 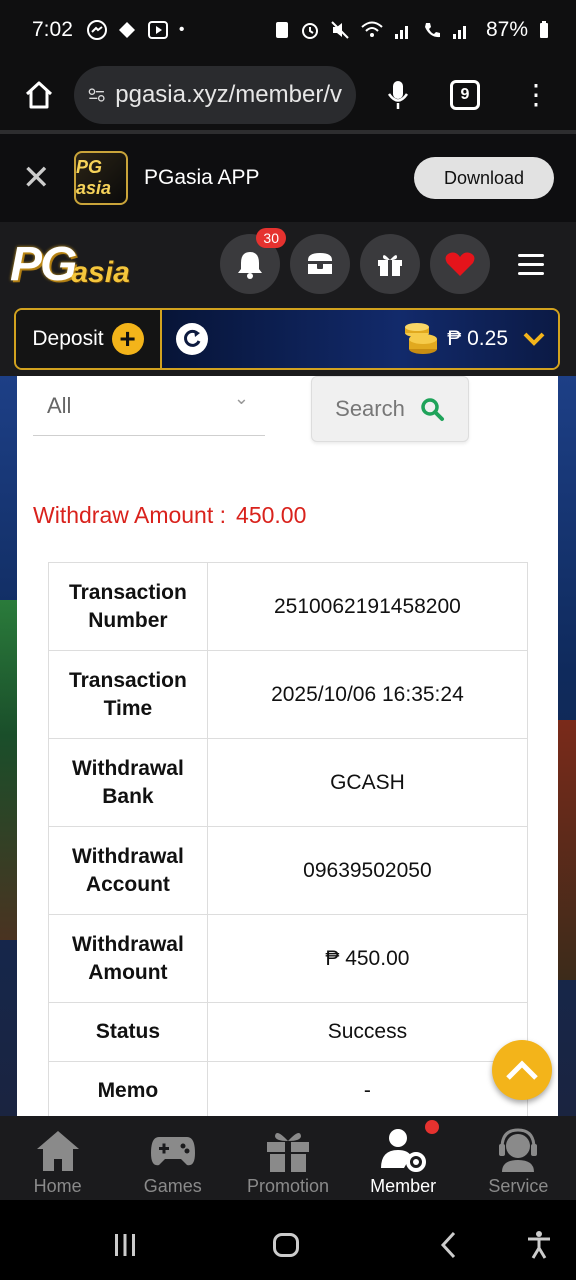 What do you see at coordinates (401, 32) in the screenshot?
I see `signal-icon` at bounding box center [401, 32].